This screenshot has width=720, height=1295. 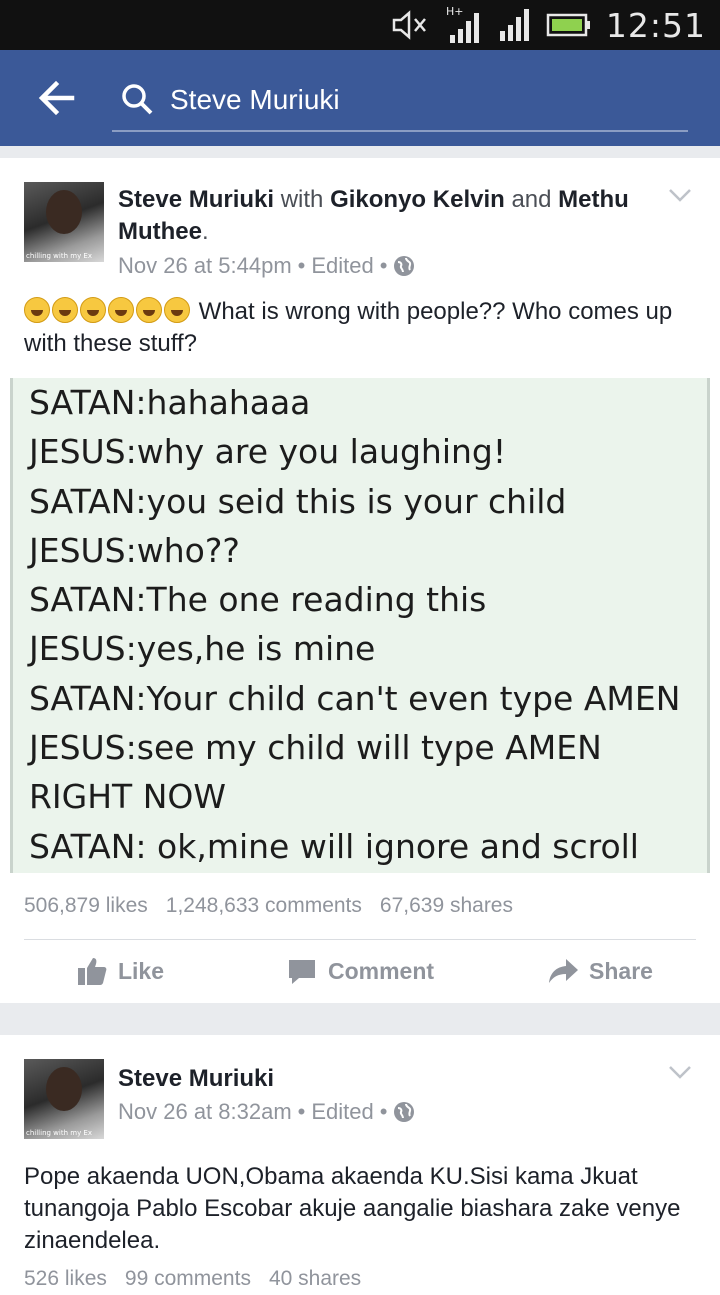 I want to click on action-bar: Like Comment Share, so click(x=360, y=971).